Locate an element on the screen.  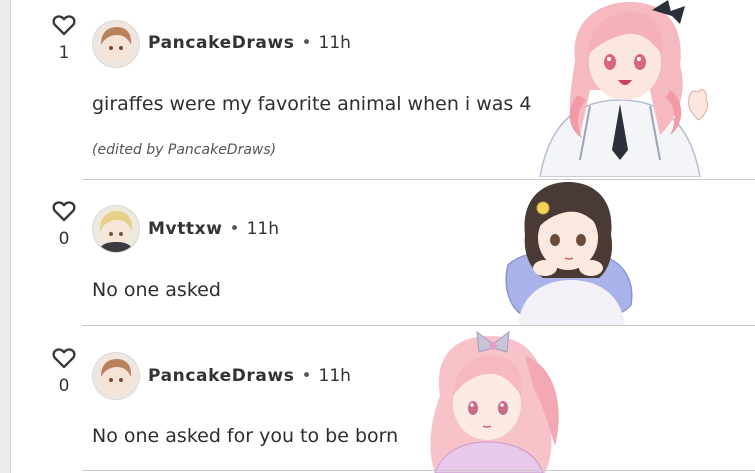
like-count: 1 is located at coordinates (64, 53).